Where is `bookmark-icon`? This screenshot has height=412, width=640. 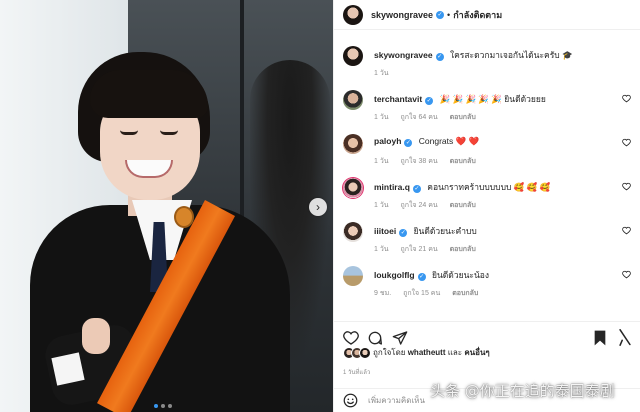
bookmark-icon is located at coordinates (600, 338).